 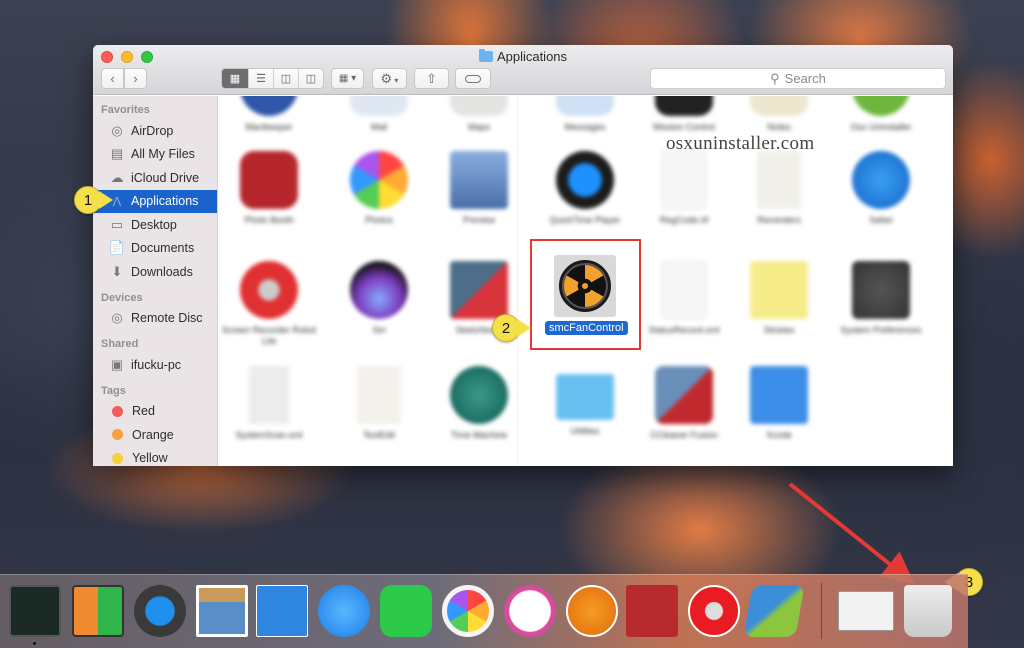 I want to click on dock-xcode, so click(x=282, y=611).